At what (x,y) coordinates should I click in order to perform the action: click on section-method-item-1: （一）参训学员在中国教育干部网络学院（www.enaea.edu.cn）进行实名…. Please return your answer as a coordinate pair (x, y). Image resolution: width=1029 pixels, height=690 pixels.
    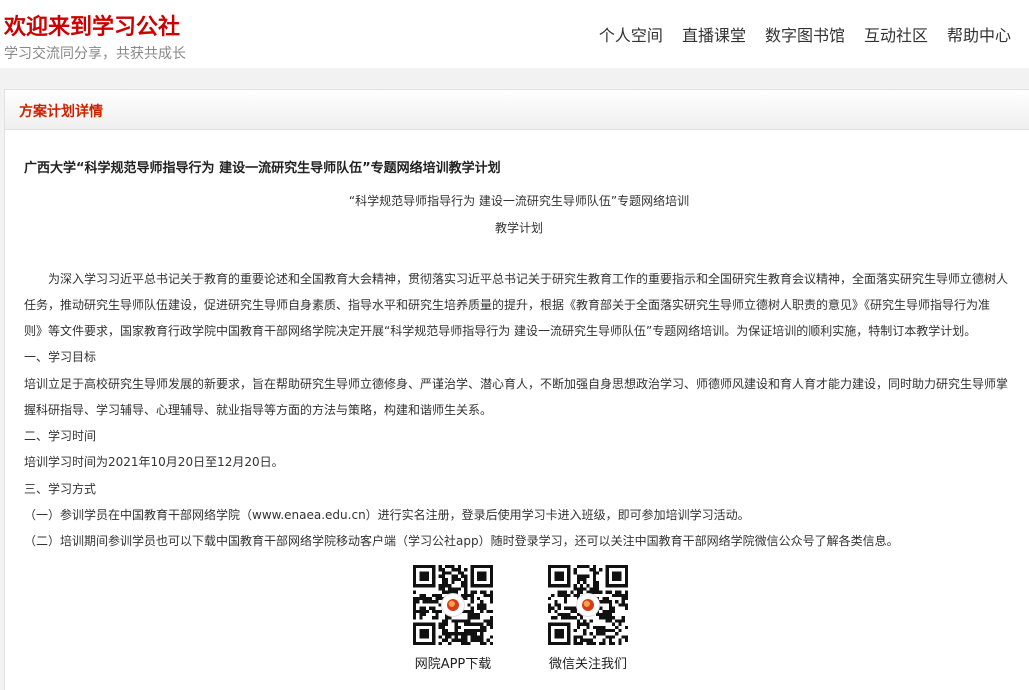
    Looking at the image, I should click on (387, 515).